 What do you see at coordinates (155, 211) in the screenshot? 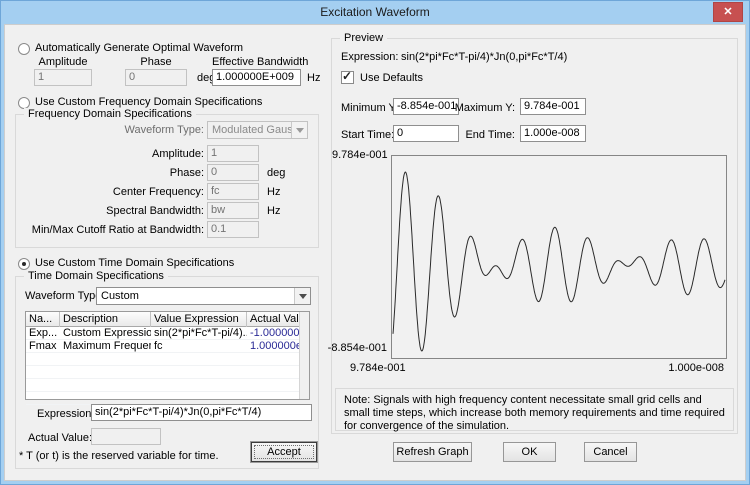
I see `freq-spectral-bandwidth-label: Spectral Bandwidth:` at bounding box center [155, 211].